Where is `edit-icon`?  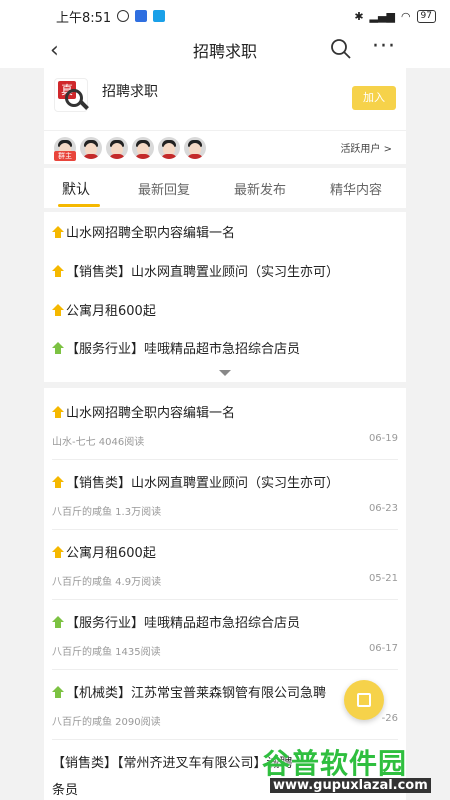
edit-icon is located at coordinates (364, 700).